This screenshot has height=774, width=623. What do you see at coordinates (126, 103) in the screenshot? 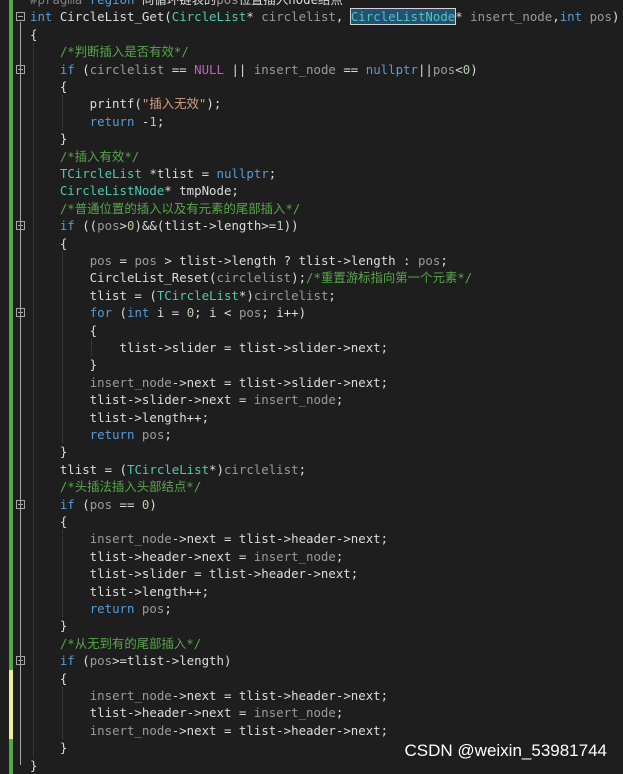
I see `code-line: printf("插入无效");` at bounding box center [126, 103].